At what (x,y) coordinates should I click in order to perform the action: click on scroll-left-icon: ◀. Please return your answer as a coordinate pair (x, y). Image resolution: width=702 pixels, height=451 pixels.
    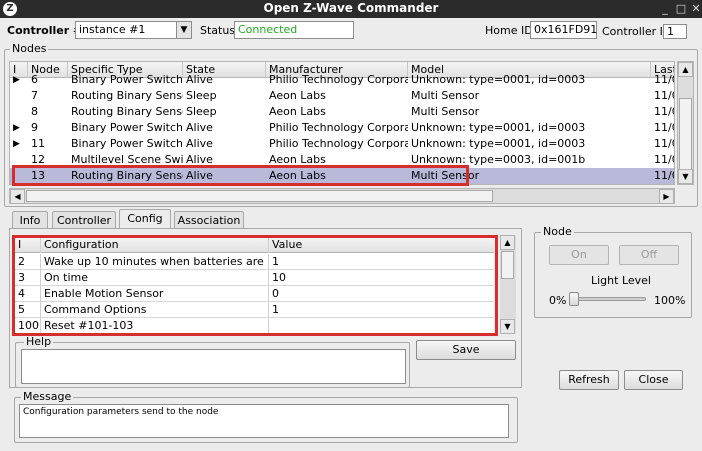
    Looking at the image, I should click on (17, 196).